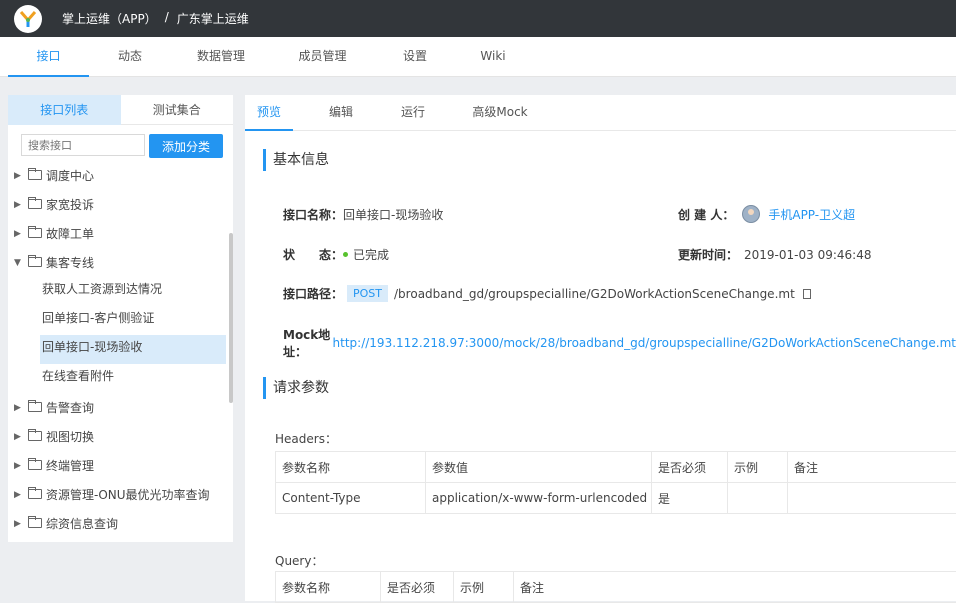 The width and height of the screenshot is (956, 603). Describe the element at coordinates (120, 436) in the screenshot. I see `tree-folder: ▶ 视图切换` at that location.